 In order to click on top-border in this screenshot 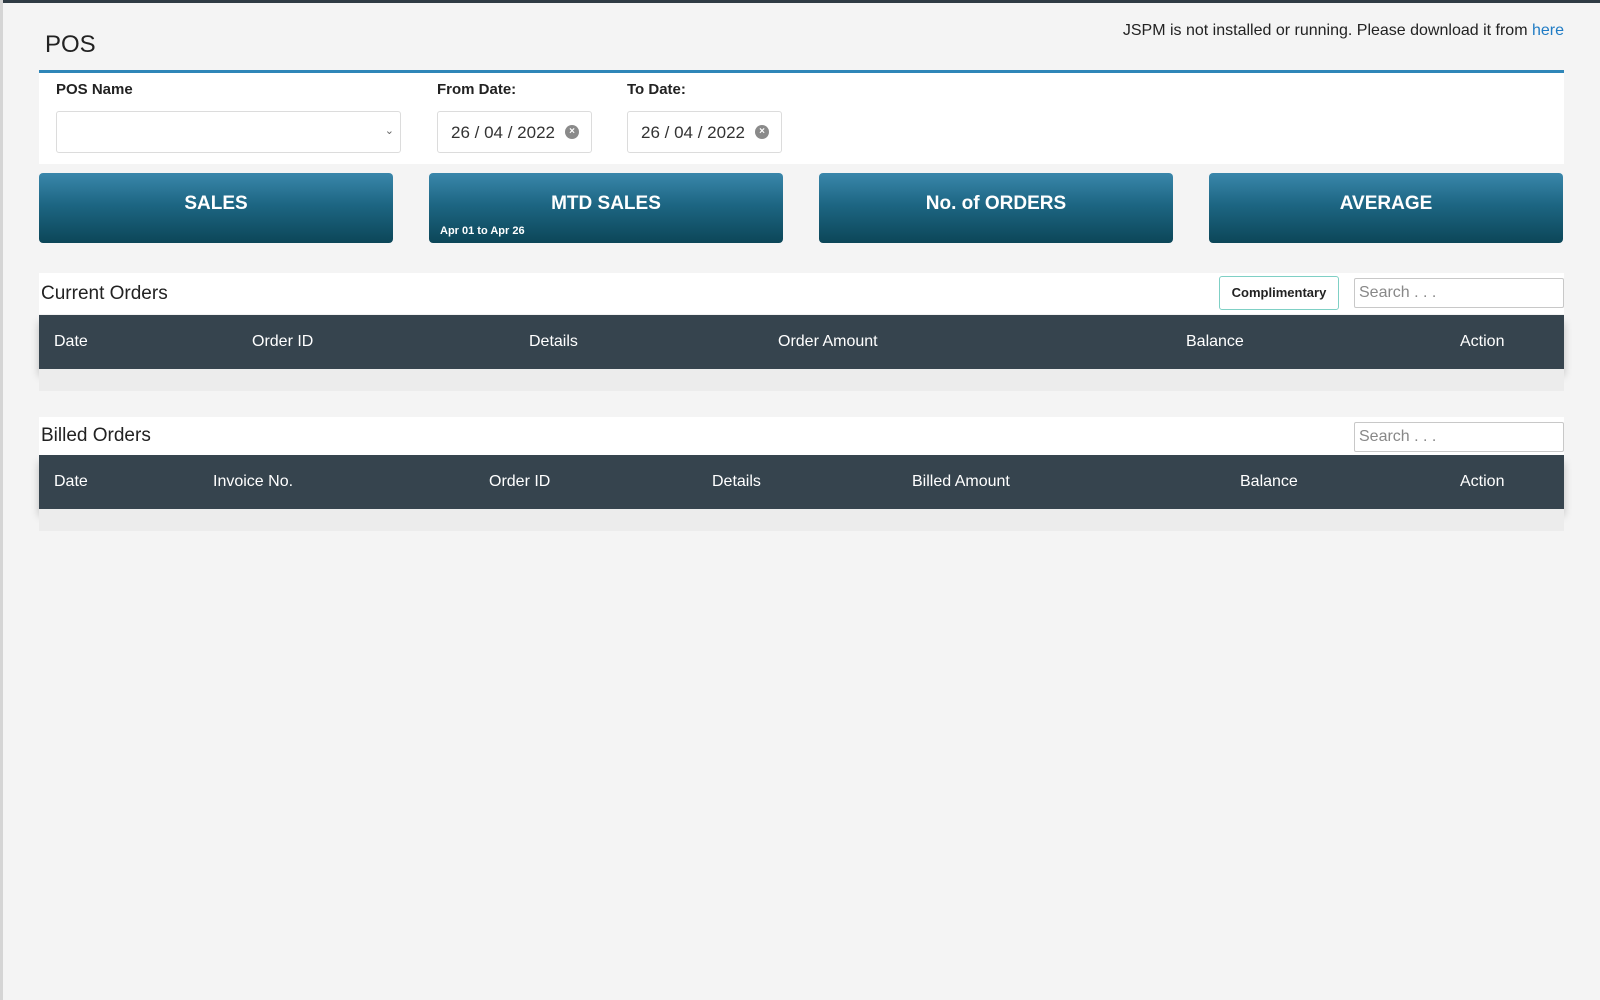, I will do `click(800, 1)`.